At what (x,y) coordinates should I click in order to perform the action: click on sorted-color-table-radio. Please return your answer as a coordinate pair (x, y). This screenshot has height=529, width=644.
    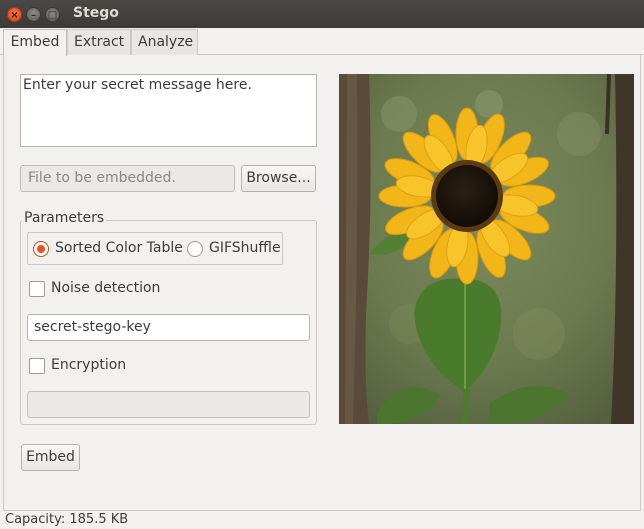
    Looking at the image, I should click on (41, 249).